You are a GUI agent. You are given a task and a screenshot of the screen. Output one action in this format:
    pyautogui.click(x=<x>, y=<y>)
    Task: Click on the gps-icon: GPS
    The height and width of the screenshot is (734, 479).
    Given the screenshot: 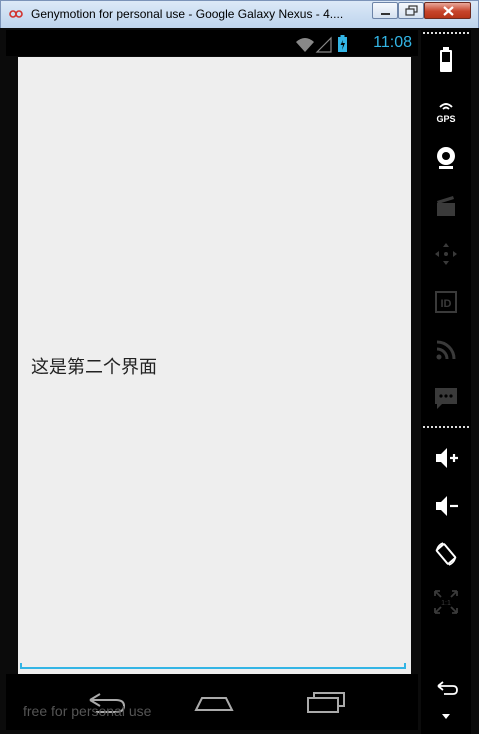 What is the action you would take?
    pyautogui.click(x=446, y=113)
    